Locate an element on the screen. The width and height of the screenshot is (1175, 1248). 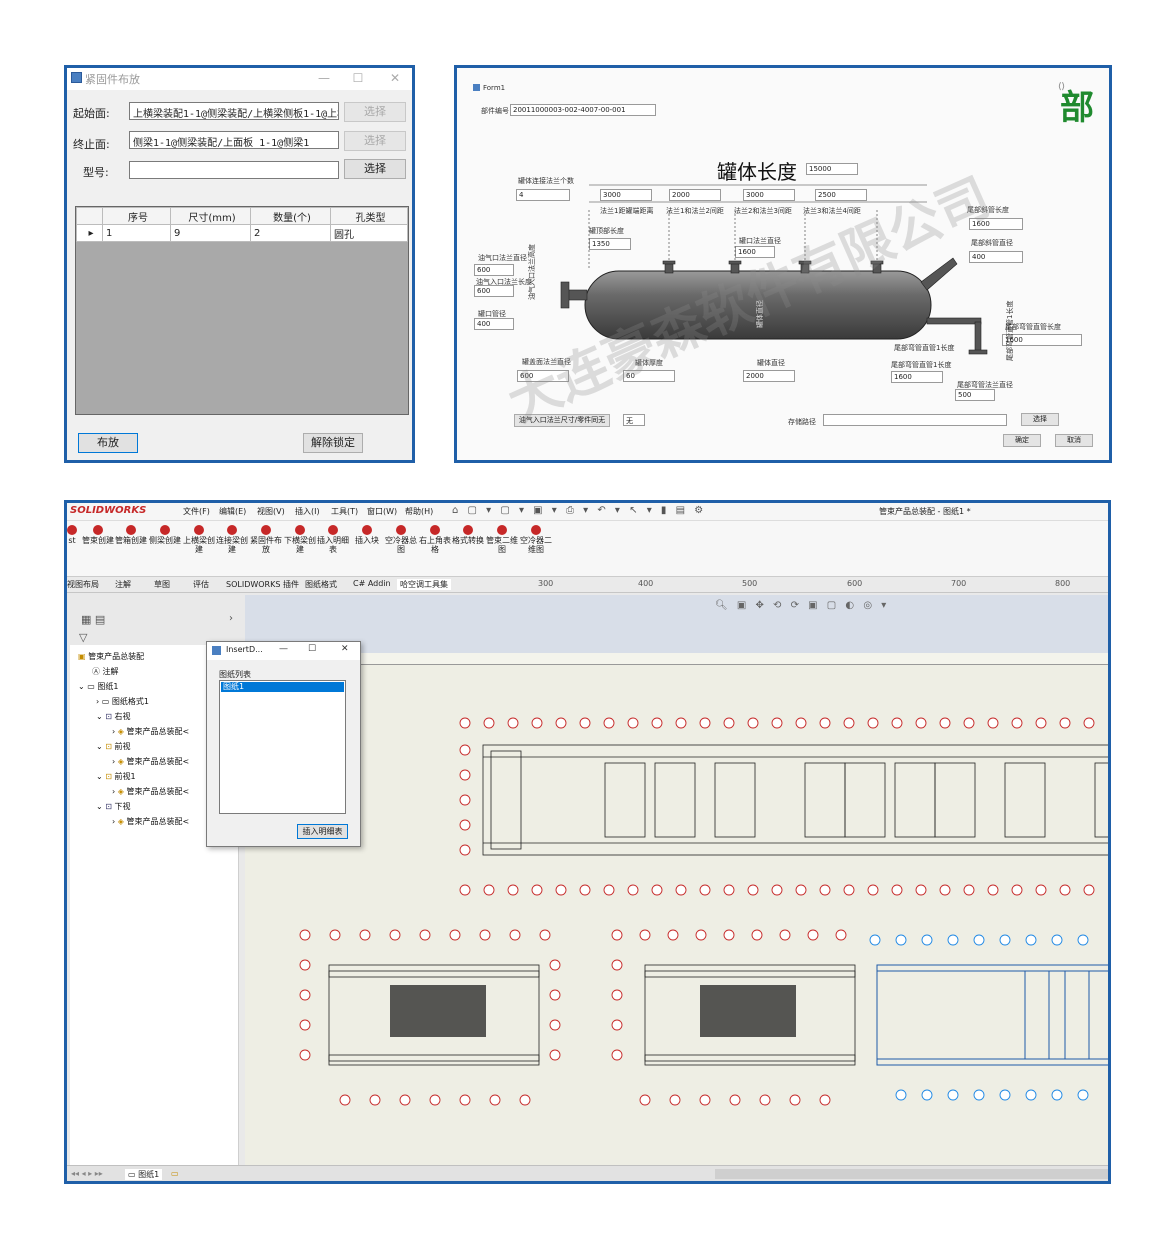
tree-view-front1: ⌄ ⊡ 前视1 is located at coordinates (116, 776).